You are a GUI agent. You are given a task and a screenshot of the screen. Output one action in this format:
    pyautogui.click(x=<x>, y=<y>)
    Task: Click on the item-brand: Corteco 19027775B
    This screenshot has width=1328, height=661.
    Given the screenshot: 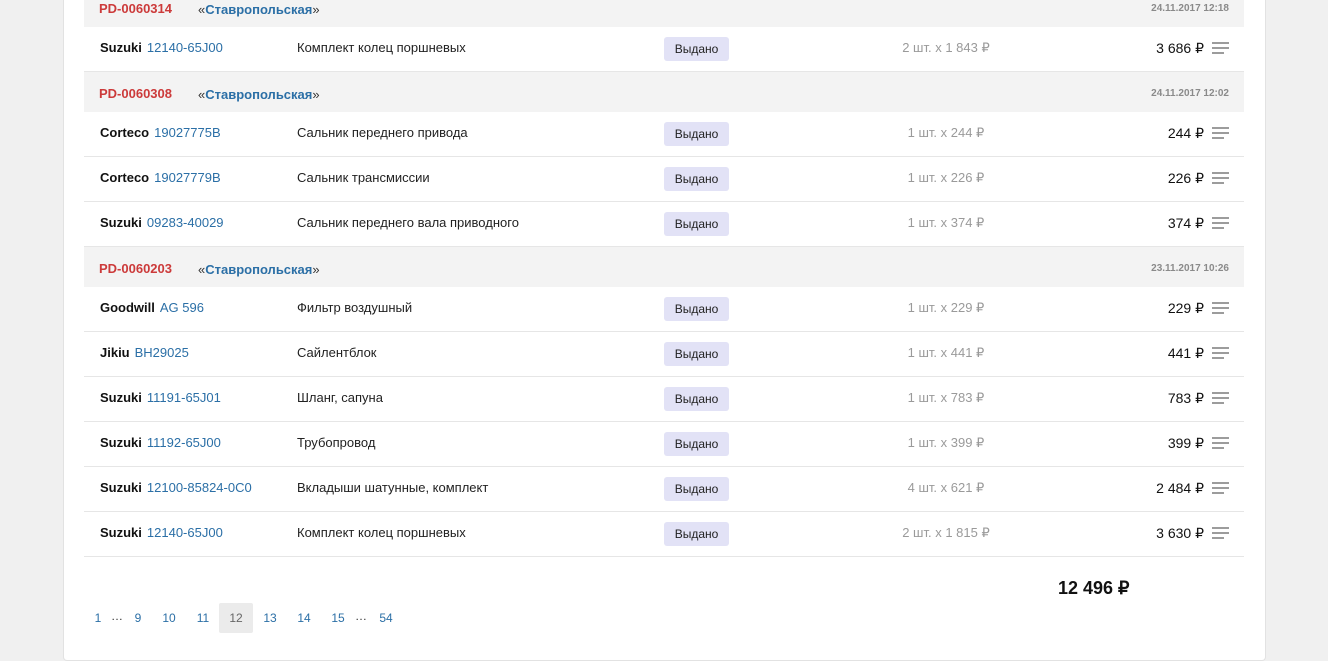 What is the action you would take?
    pyautogui.click(x=160, y=132)
    